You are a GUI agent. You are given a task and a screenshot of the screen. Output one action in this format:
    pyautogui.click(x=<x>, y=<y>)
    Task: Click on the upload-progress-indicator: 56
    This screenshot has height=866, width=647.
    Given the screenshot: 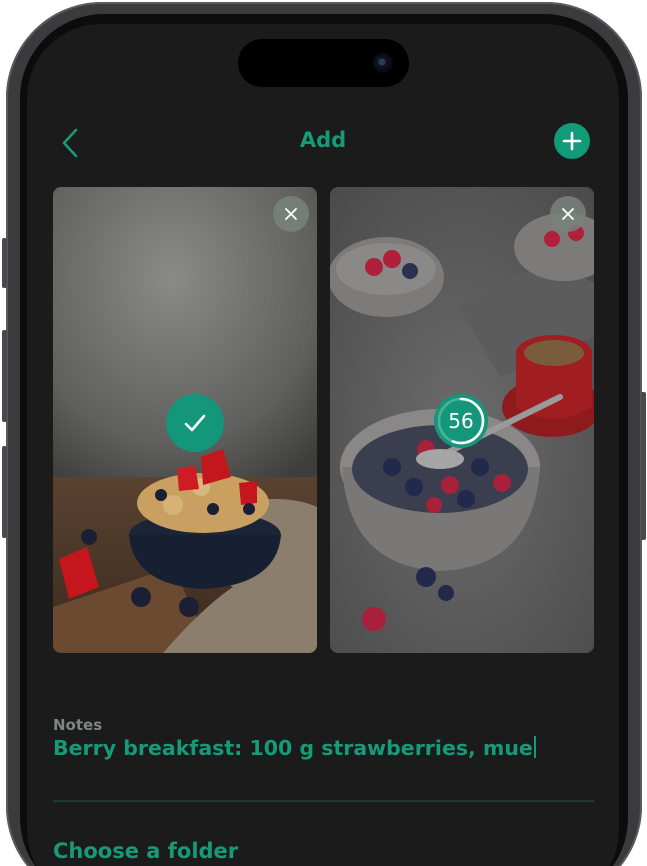 What is the action you would take?
    pyautogui.click(x=461, y=421)
    